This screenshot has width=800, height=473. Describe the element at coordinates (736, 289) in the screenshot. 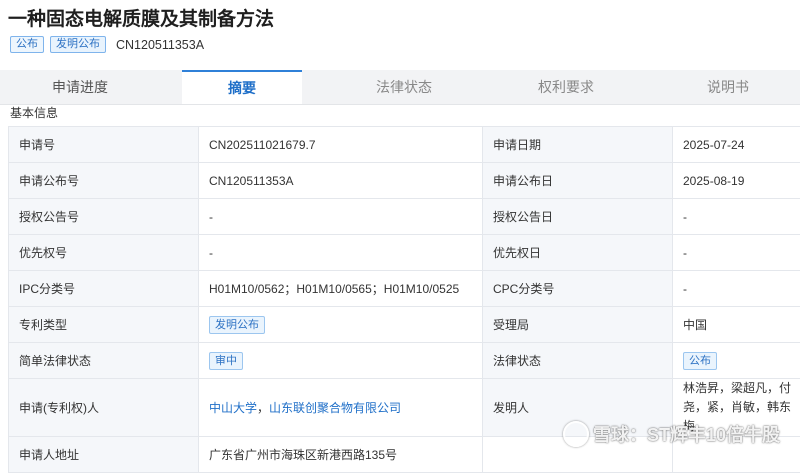

I see `value-cpc-class: -` at that location.